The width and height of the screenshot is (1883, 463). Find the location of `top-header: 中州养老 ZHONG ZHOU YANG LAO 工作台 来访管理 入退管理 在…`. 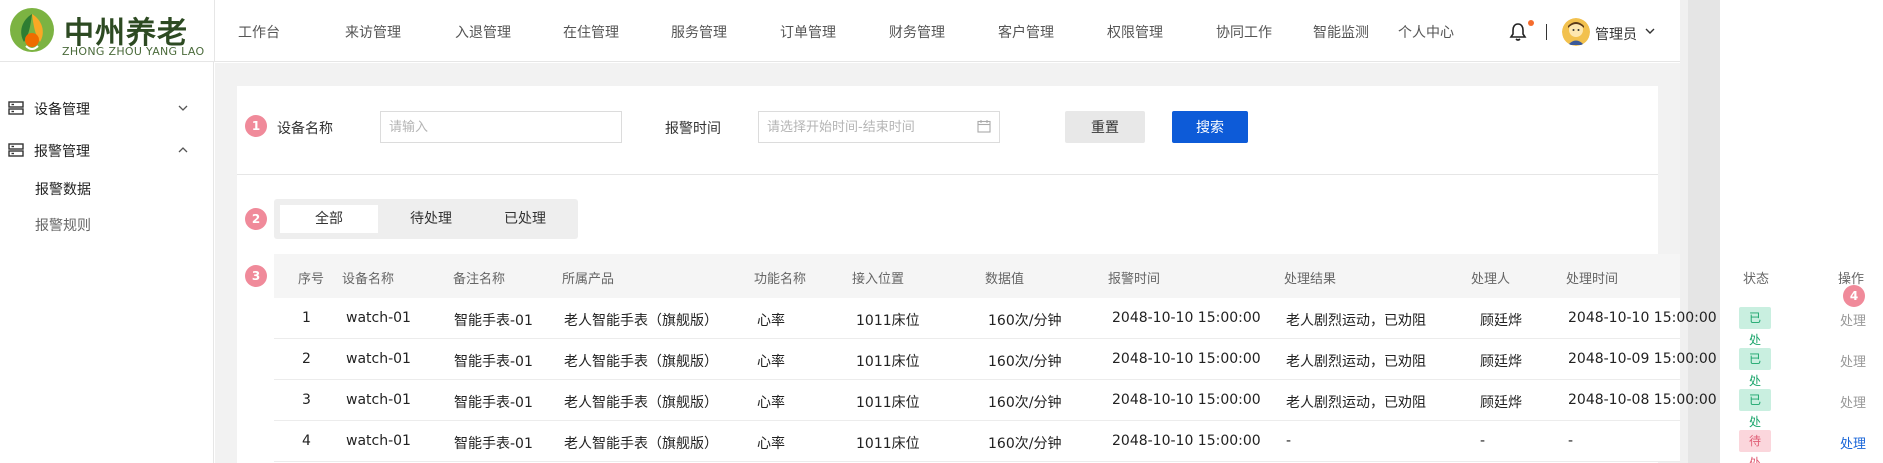

top-header: 中州养老 ZHONG ZHOU YANG LAO 工作台 来访管理 入退管理 在… is located at coordinates (840, 31).